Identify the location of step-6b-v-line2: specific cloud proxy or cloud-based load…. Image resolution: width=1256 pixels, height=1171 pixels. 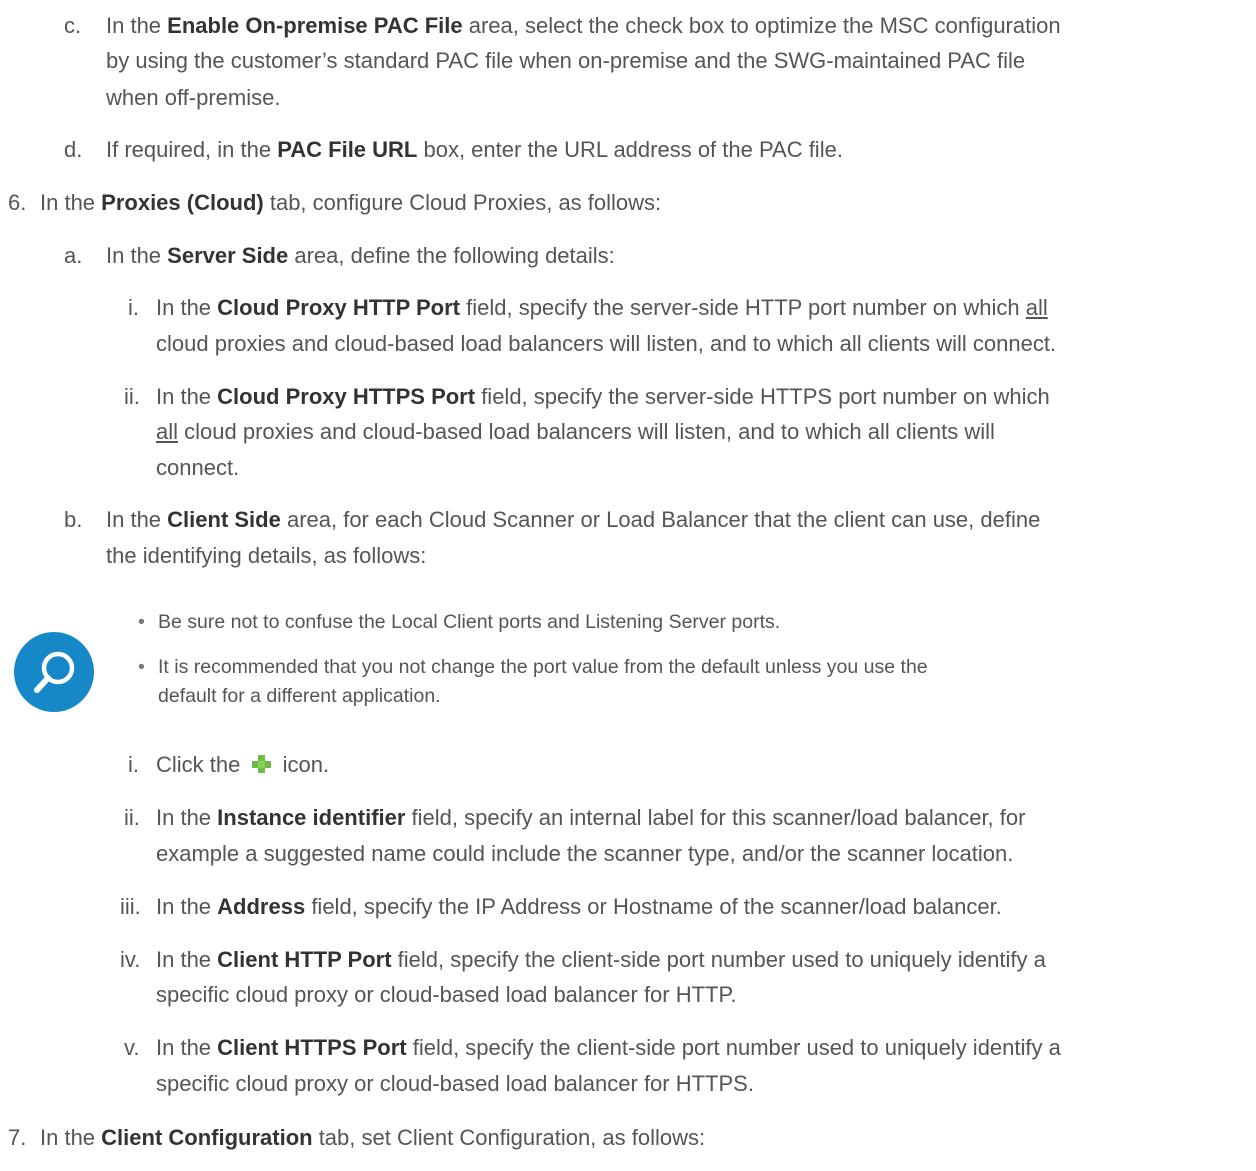
(455, 1083).